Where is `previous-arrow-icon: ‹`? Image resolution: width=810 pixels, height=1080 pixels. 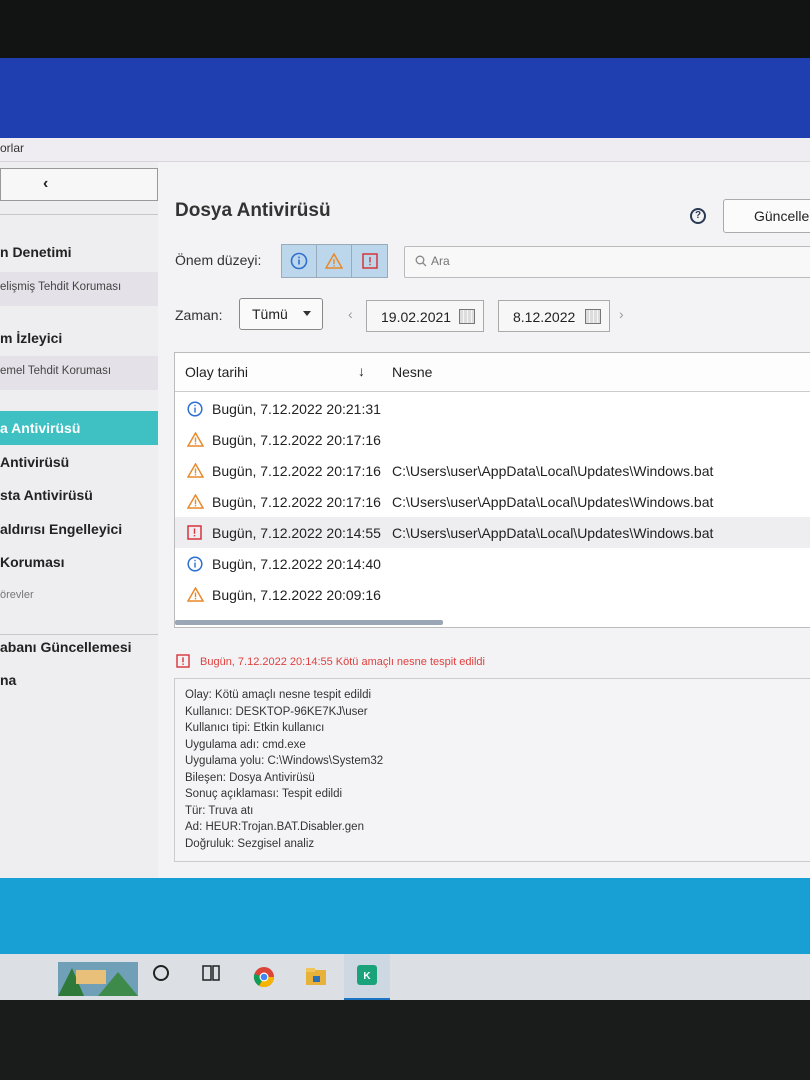
previous-arrow-icon: ‹ is located at coordinates (350, 314).